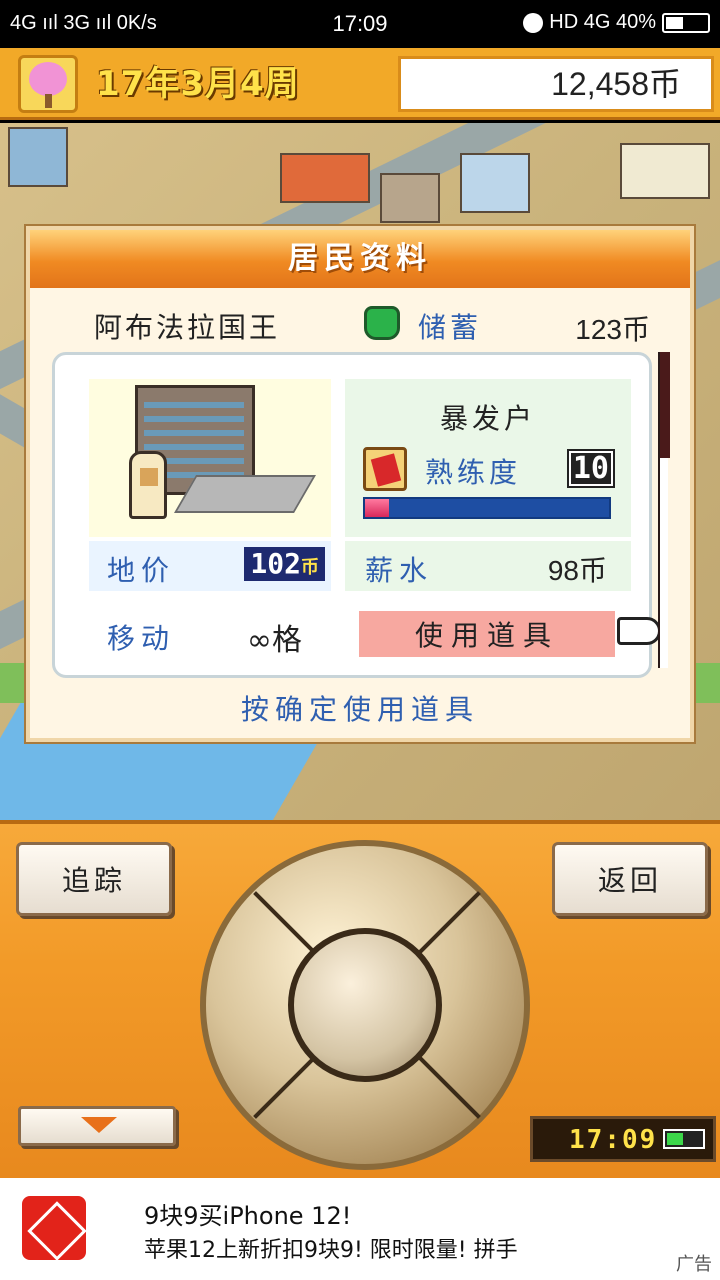 The image size is (720, 1280). I want to click on skill-level: 10, so click(590, 468).